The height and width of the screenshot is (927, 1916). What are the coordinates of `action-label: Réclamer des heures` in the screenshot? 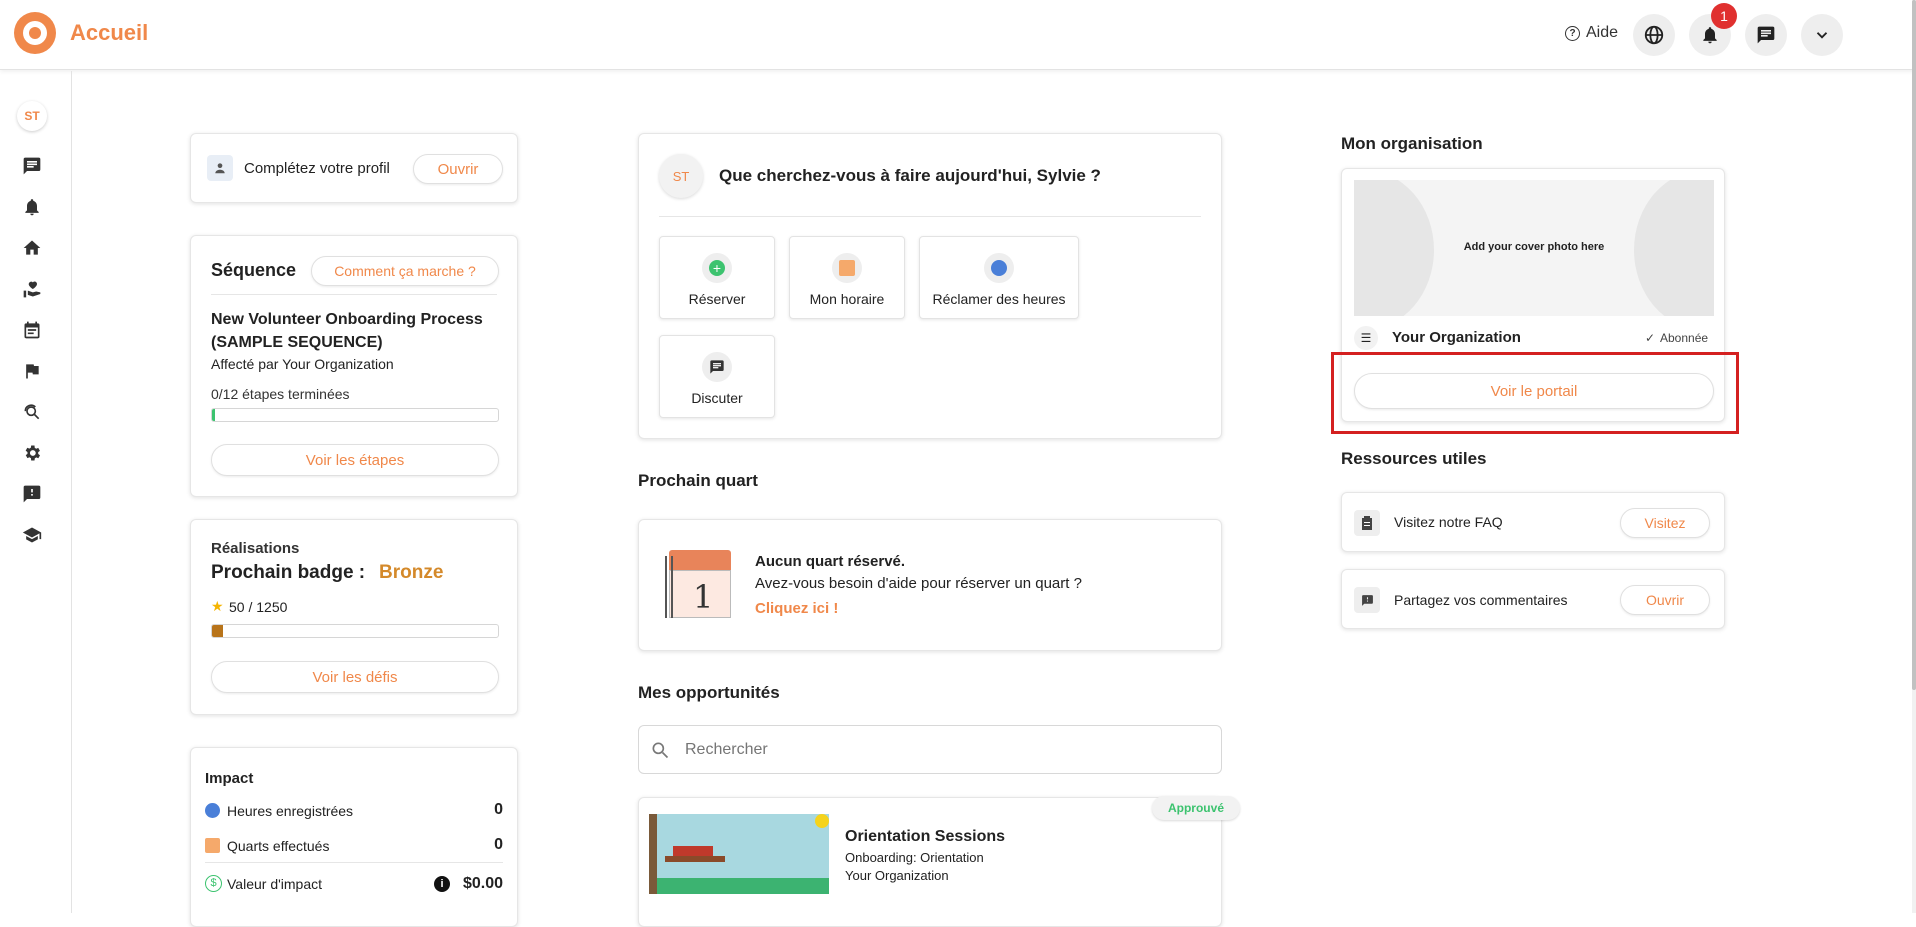 It's located at (999, 299).